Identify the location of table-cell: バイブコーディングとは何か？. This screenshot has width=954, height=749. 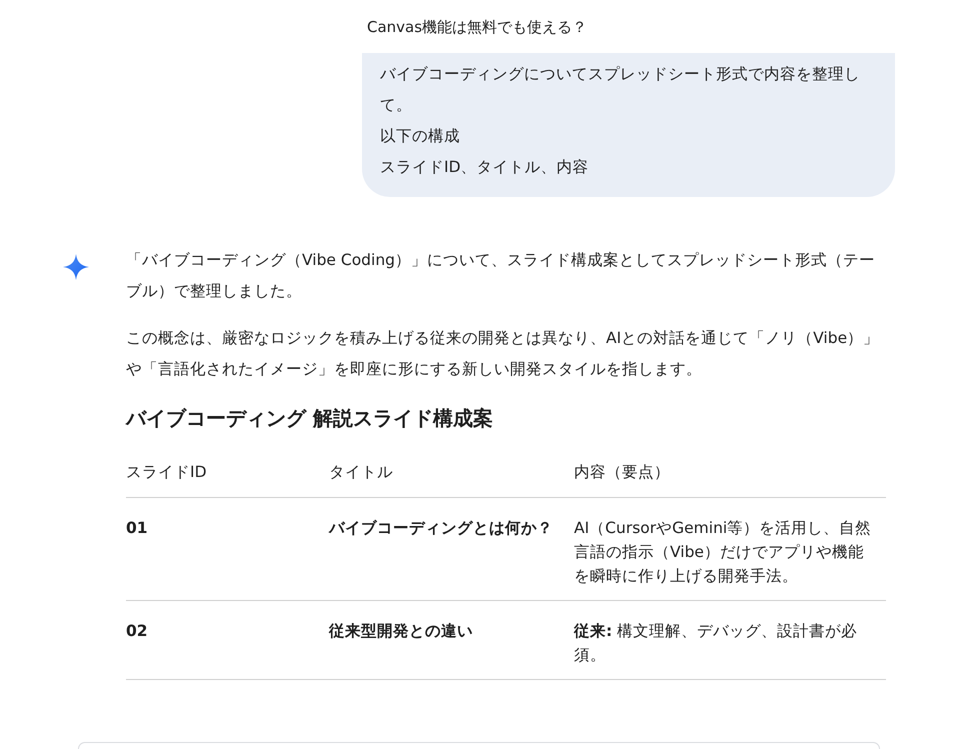
(451, 549).